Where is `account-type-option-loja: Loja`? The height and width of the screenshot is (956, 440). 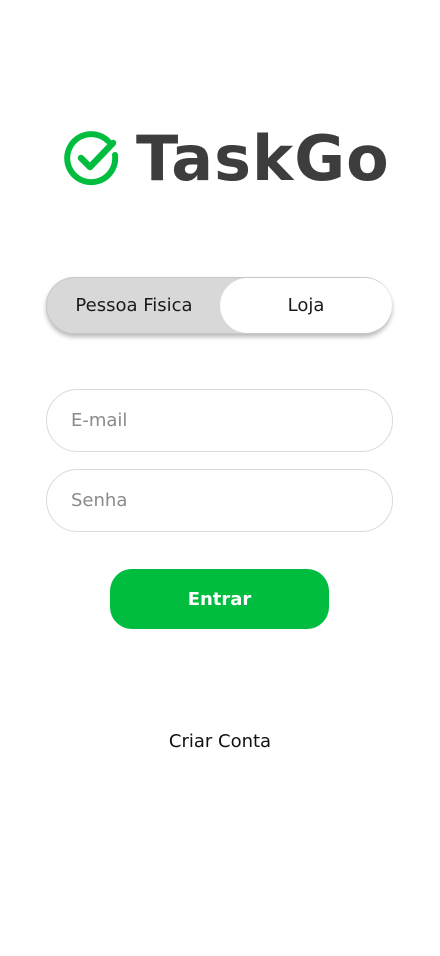
account-type-option-loja: Loja is located at coordinates (306, 305).